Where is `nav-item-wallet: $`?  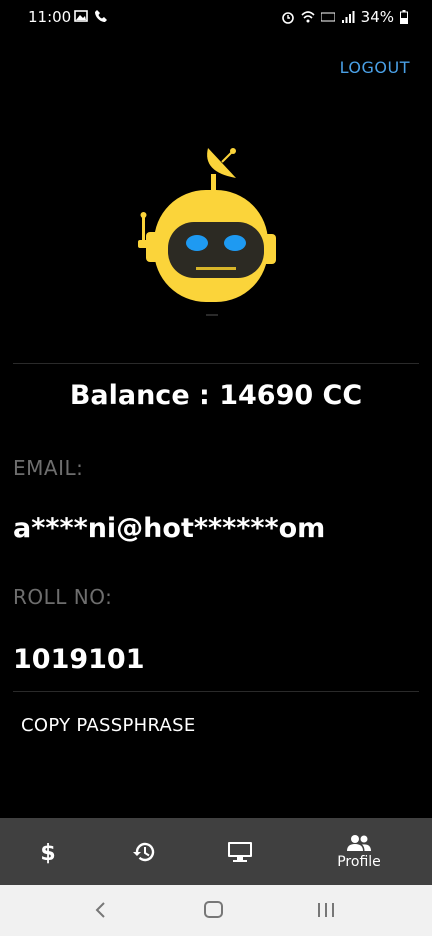 nav-item-wallet: $ is located at coordinates (48, 851).